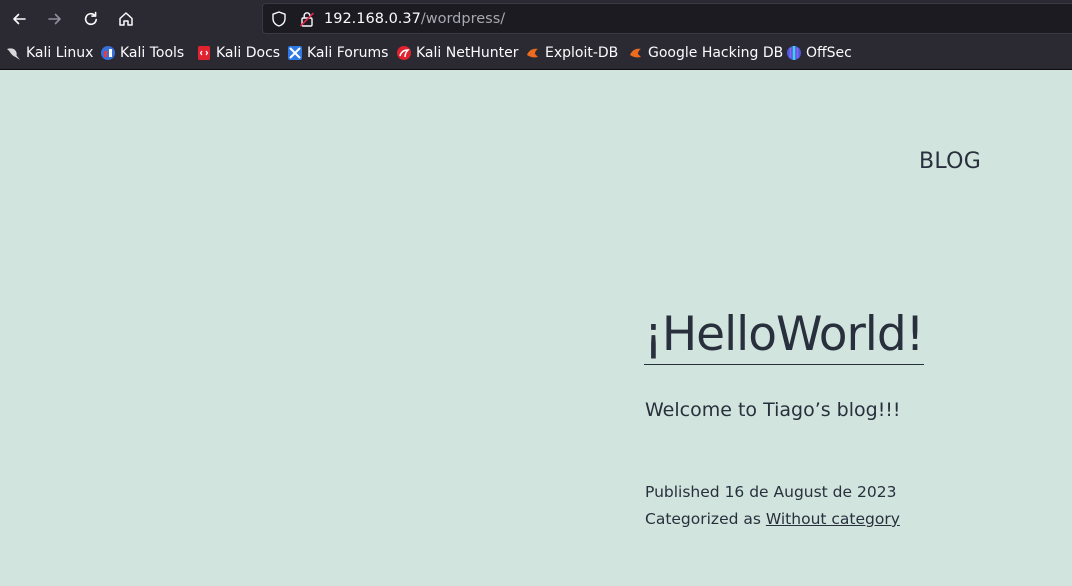 The width and height of the screenshot is (1072, 586). I want to click on post-published: Published 16 de August de 2023, so click(770, 492).